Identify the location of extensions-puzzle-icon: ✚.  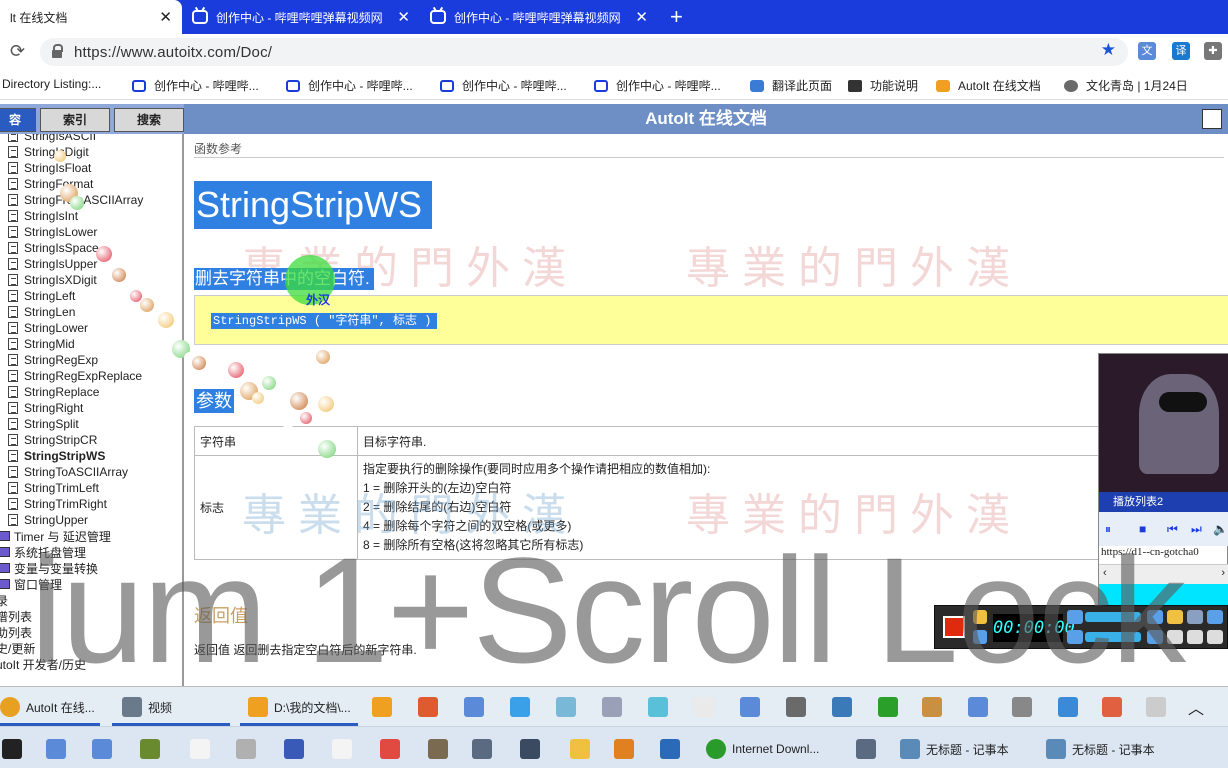
(1213, 51).